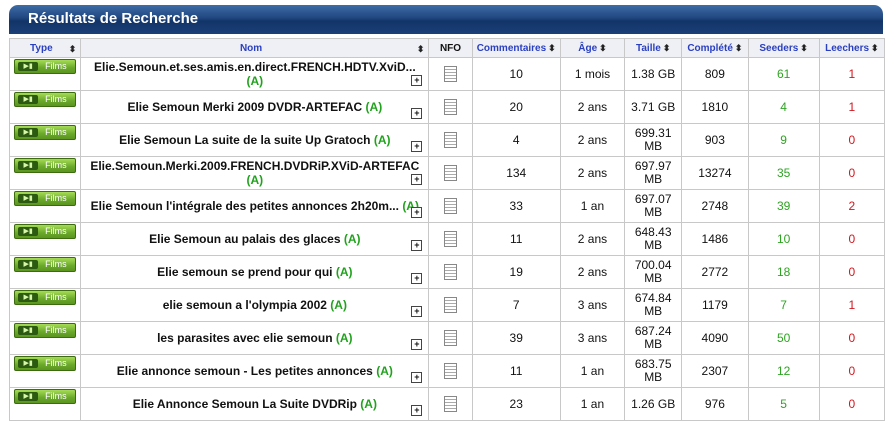 The image size is (889, 427). Describe the element at coordinates (244, 338) in the screenshot. I see `torrent-name-link: les parasites avec elie semoun` at that location.